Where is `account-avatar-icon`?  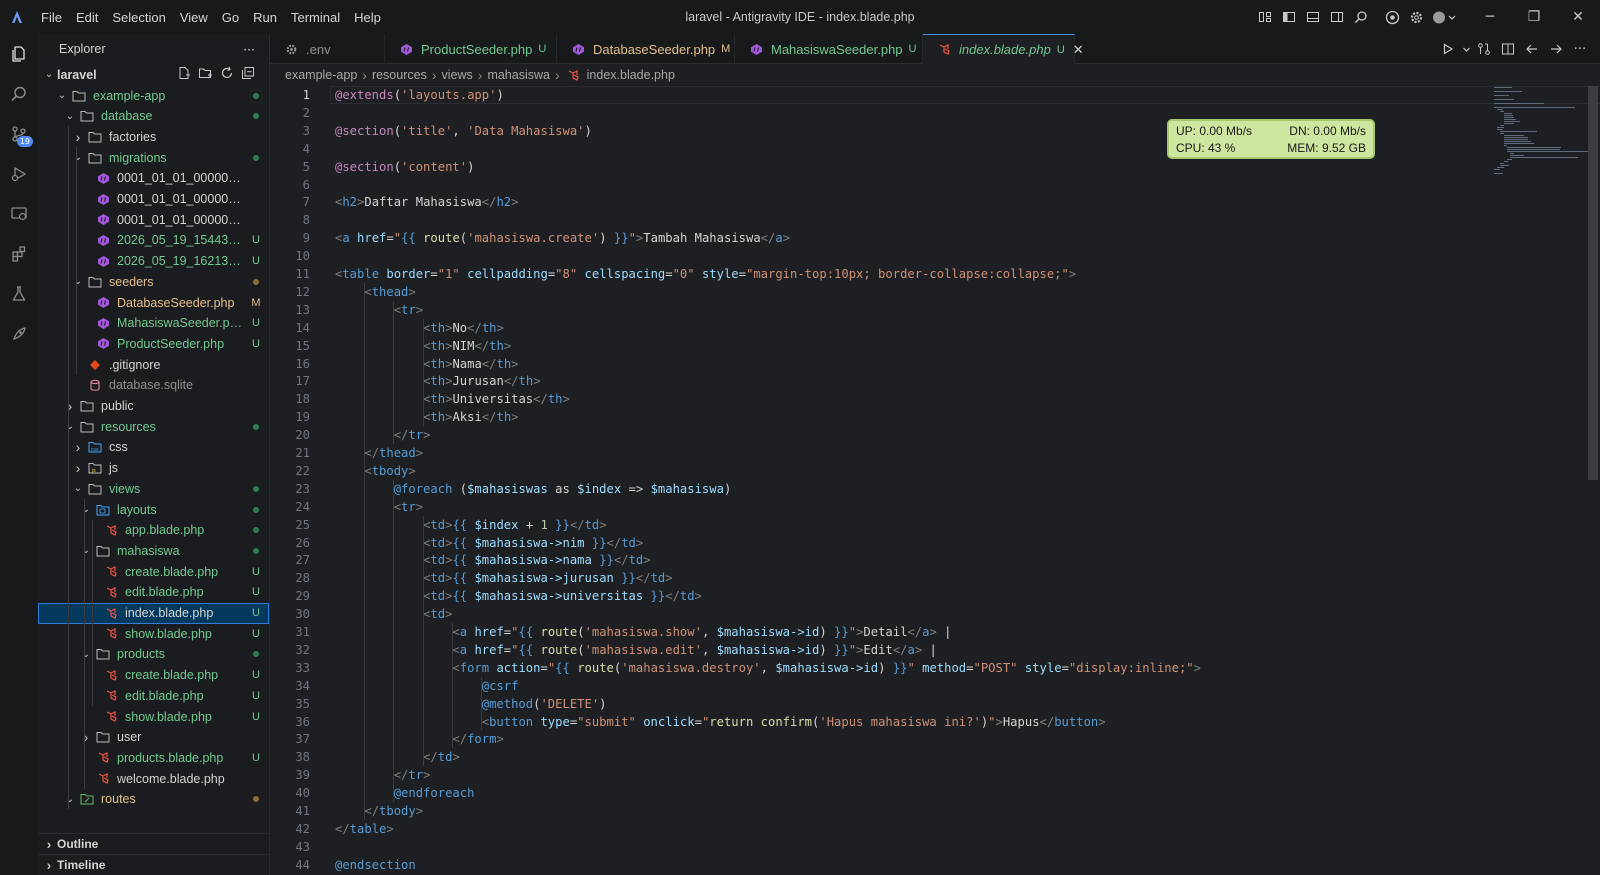 account-avatar-icon is located at coordinates (1445, 17).